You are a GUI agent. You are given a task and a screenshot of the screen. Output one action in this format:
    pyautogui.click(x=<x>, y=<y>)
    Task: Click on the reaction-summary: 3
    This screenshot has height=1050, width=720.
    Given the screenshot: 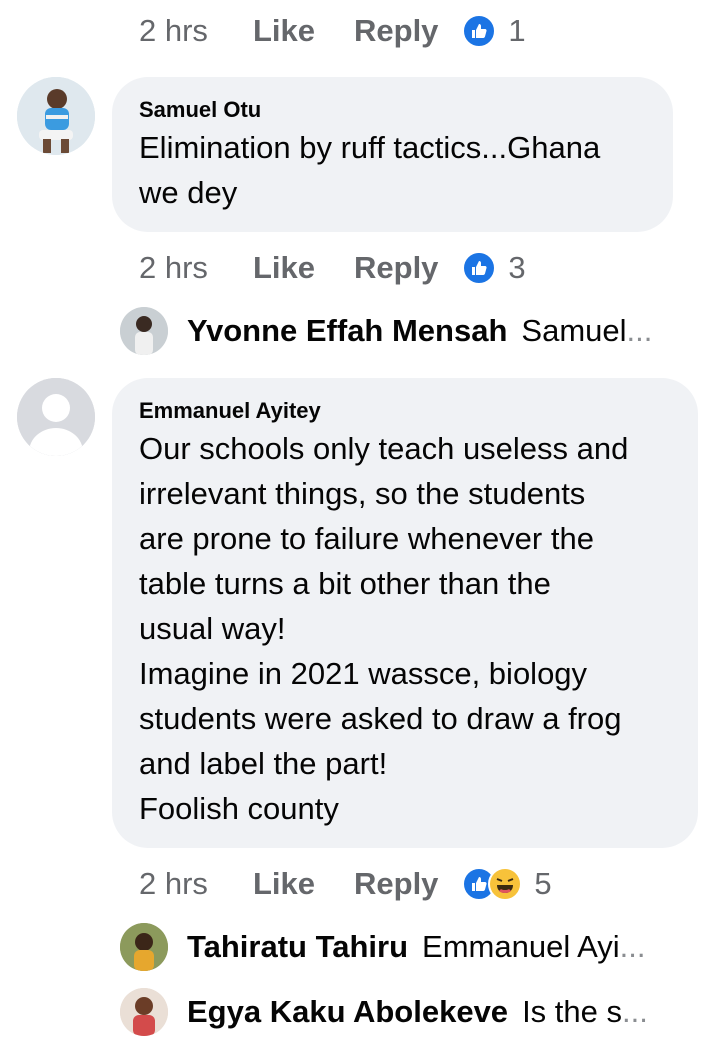 What is the action you would take?
    pyautogui.click(x=494, y=268)
    